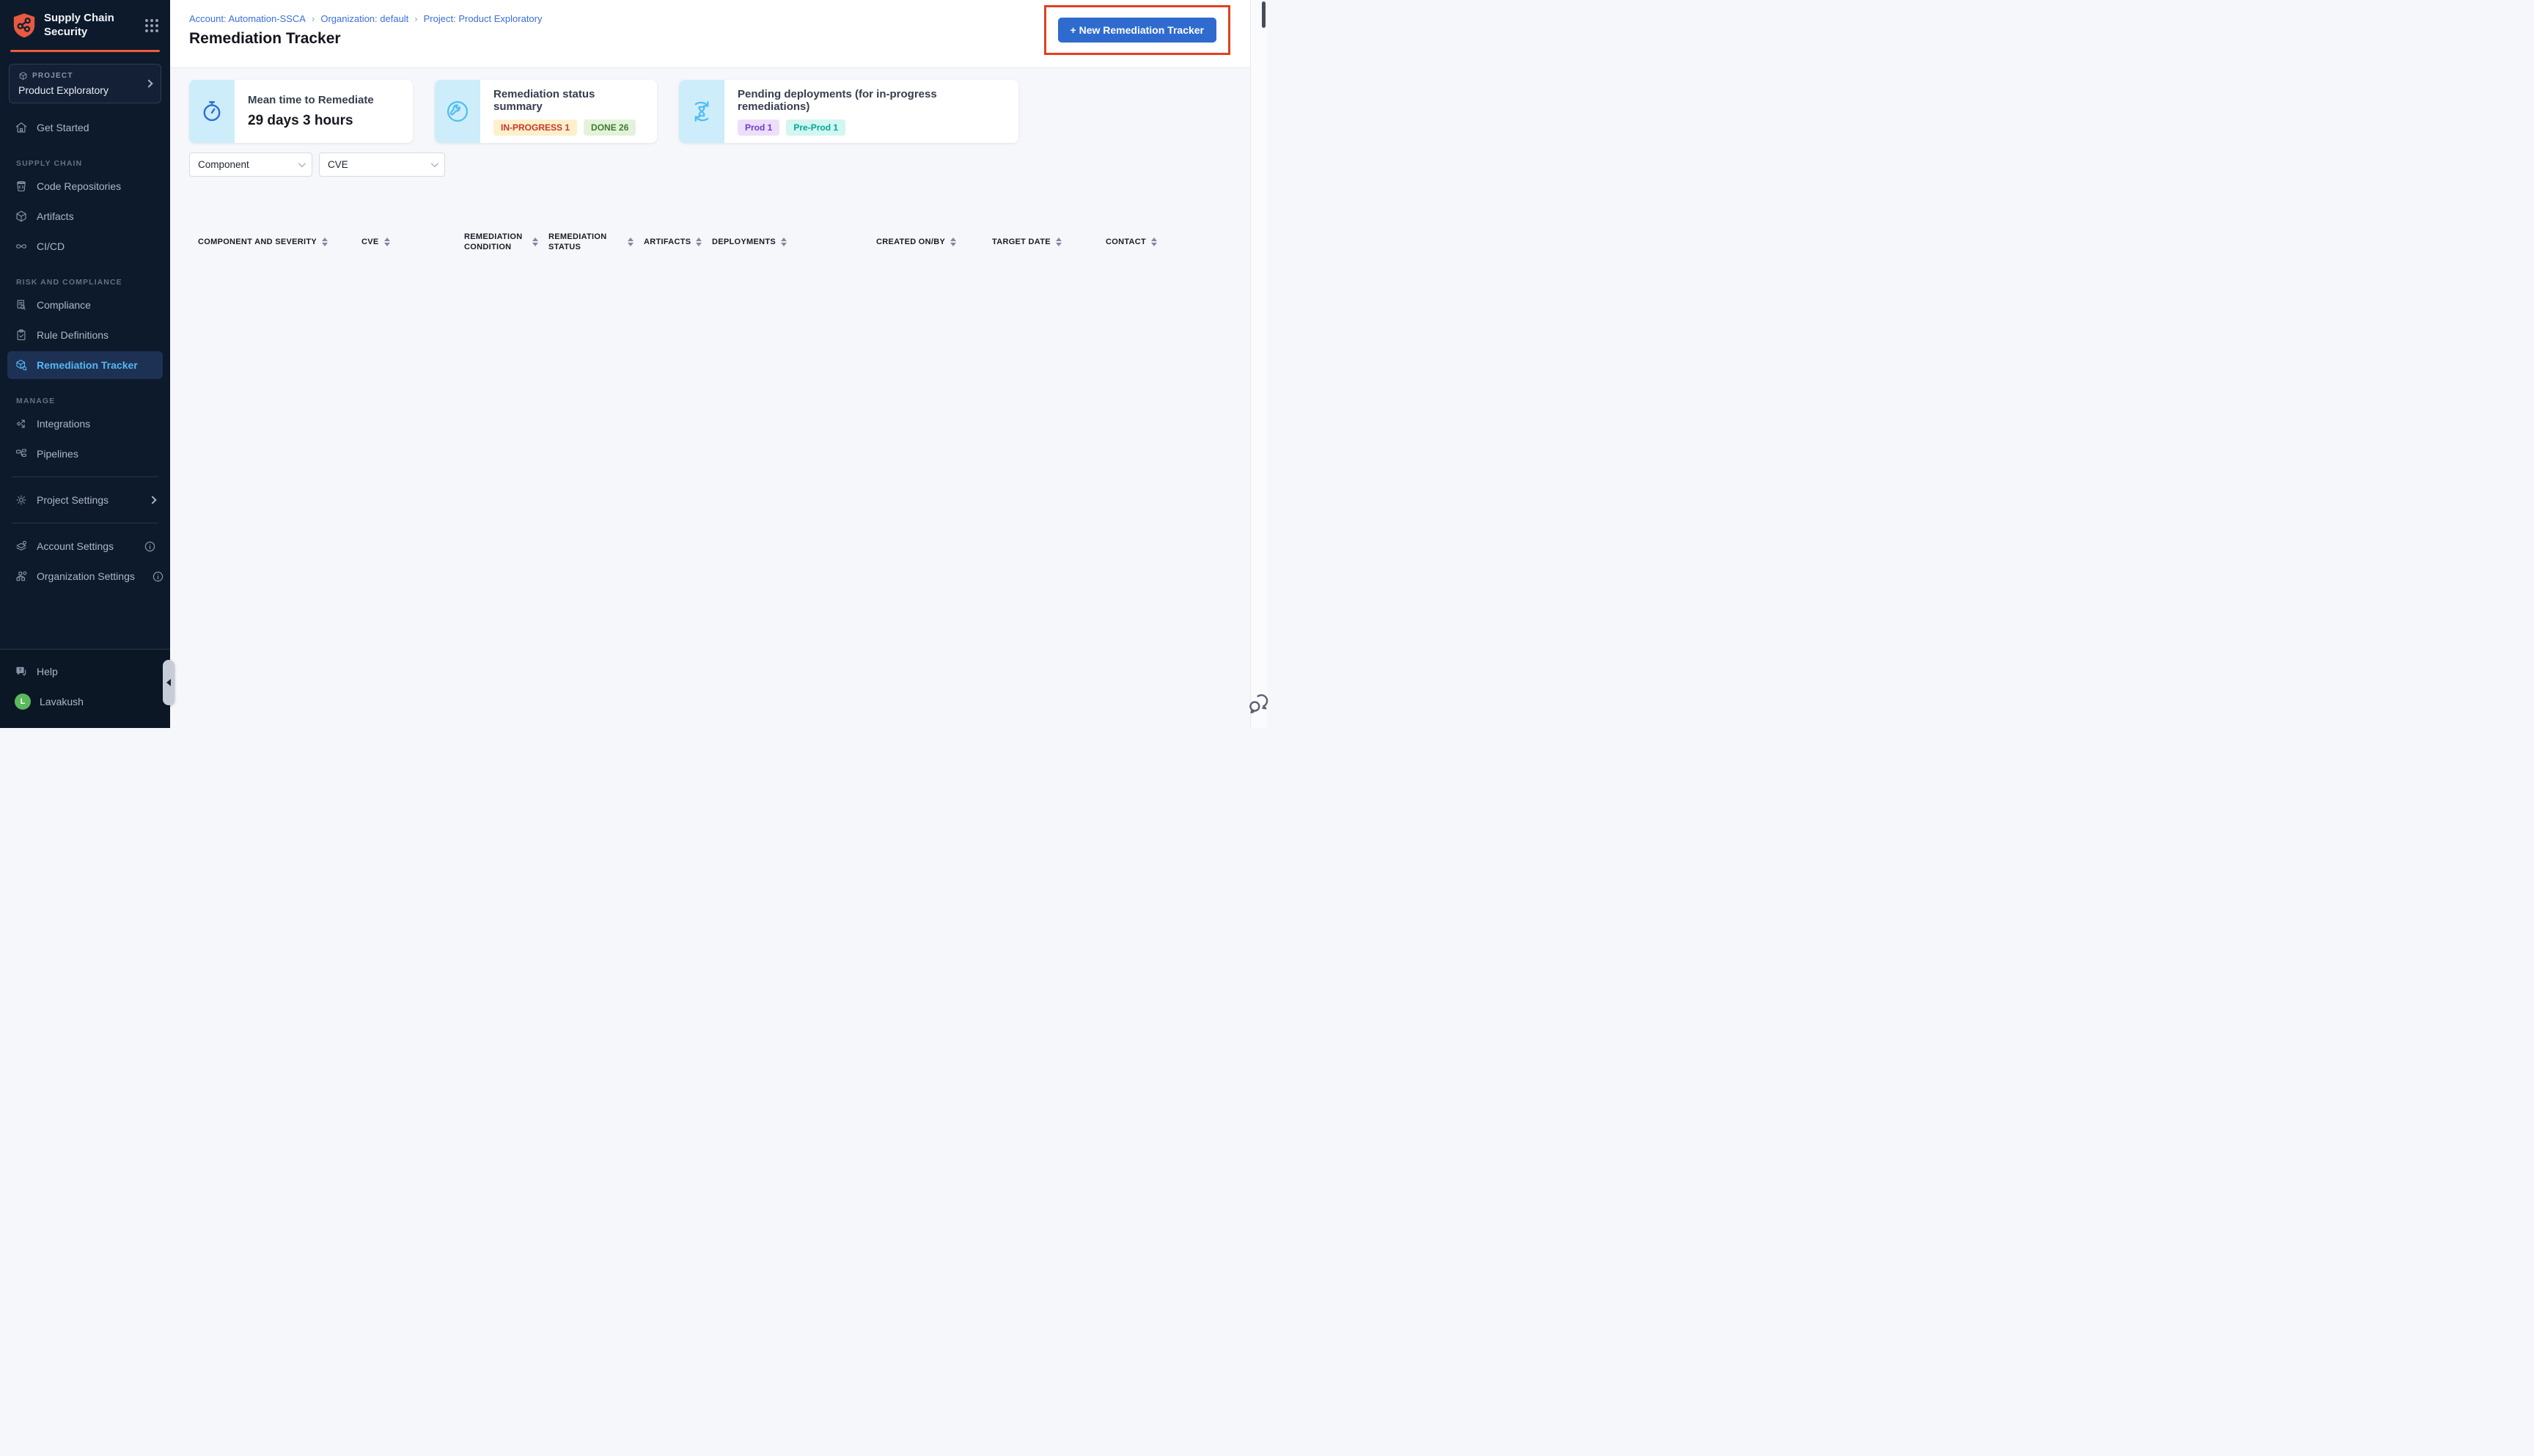  Describe the element at coordinates (21, 365) in the screenshot. I see `remediation-tracker-icon` at that location.